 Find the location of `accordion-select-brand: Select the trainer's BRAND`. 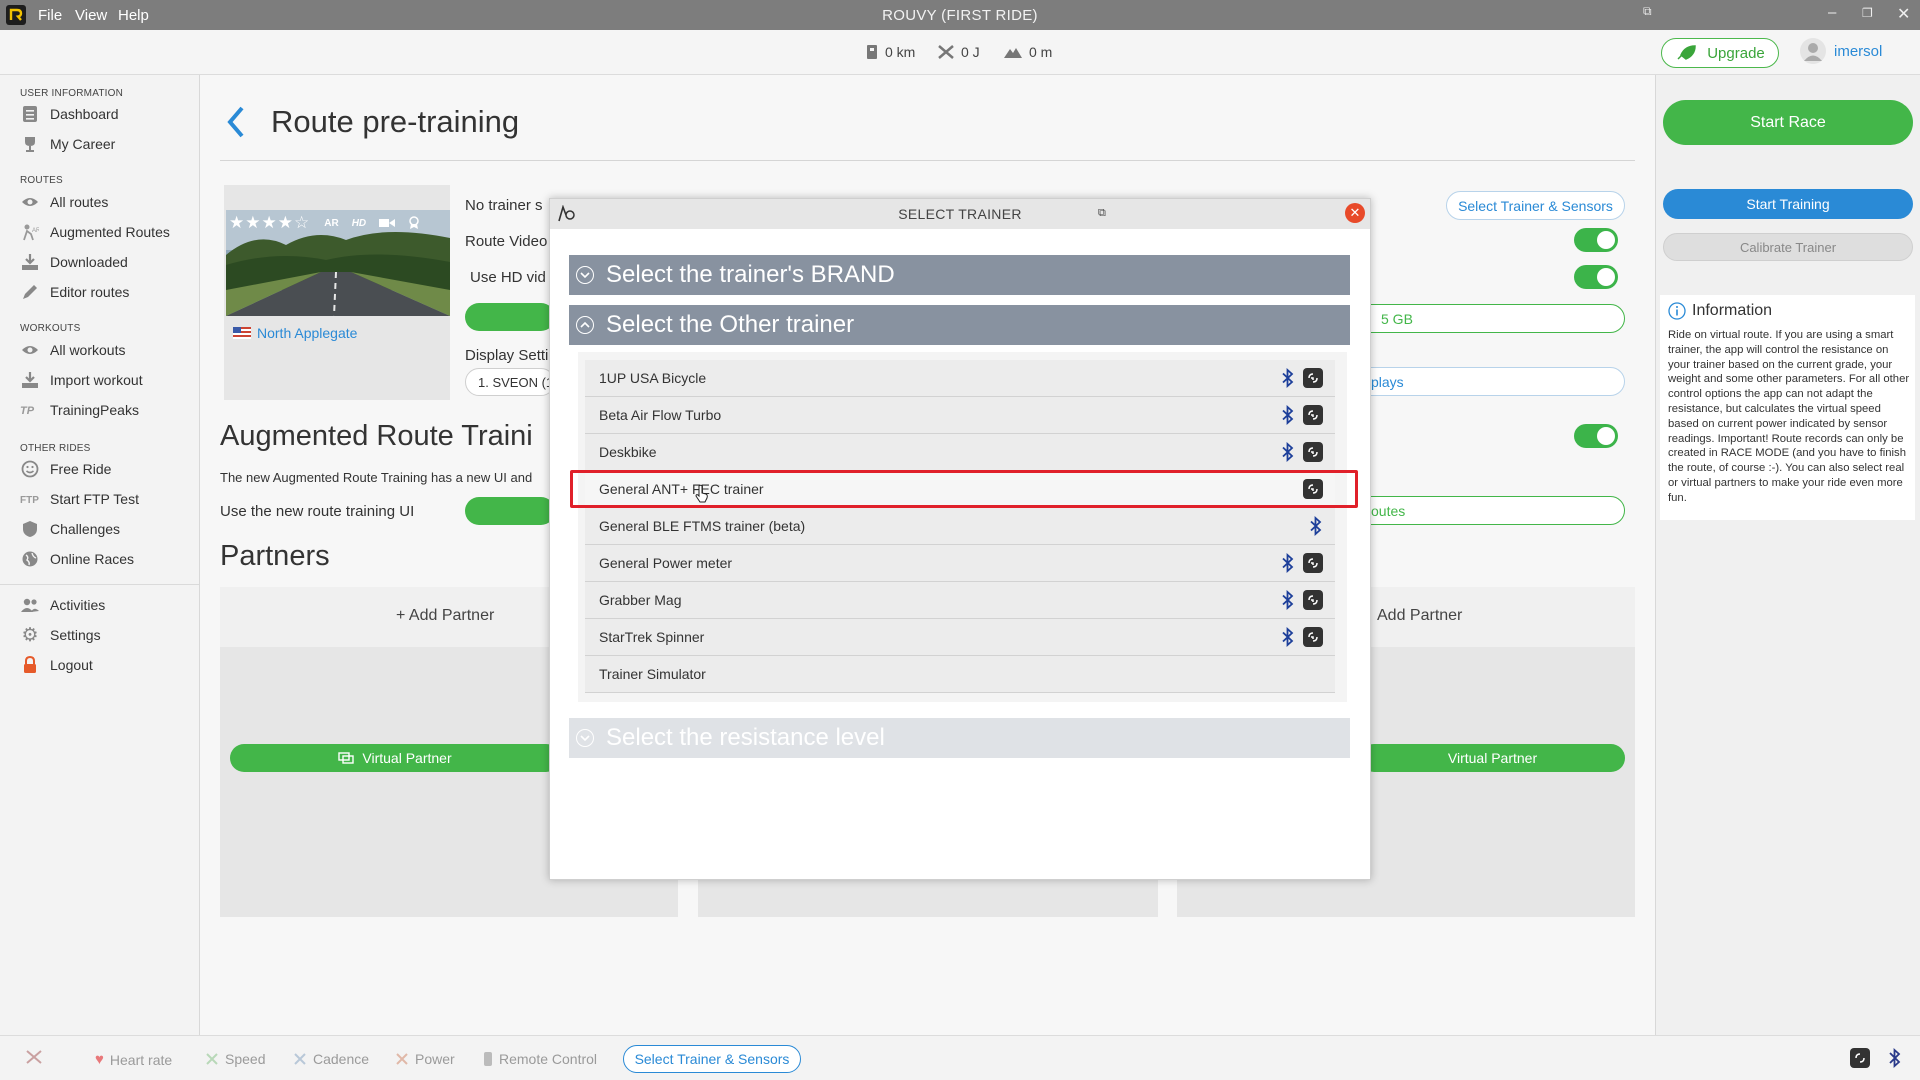

accordion-select-brand: Select the trainer's BRAND is located at coordinates (959, 275).